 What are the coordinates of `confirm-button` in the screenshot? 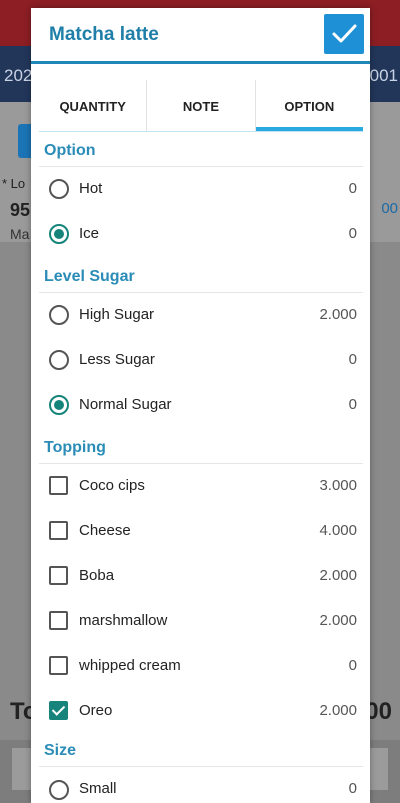 It's located at (344, 34).